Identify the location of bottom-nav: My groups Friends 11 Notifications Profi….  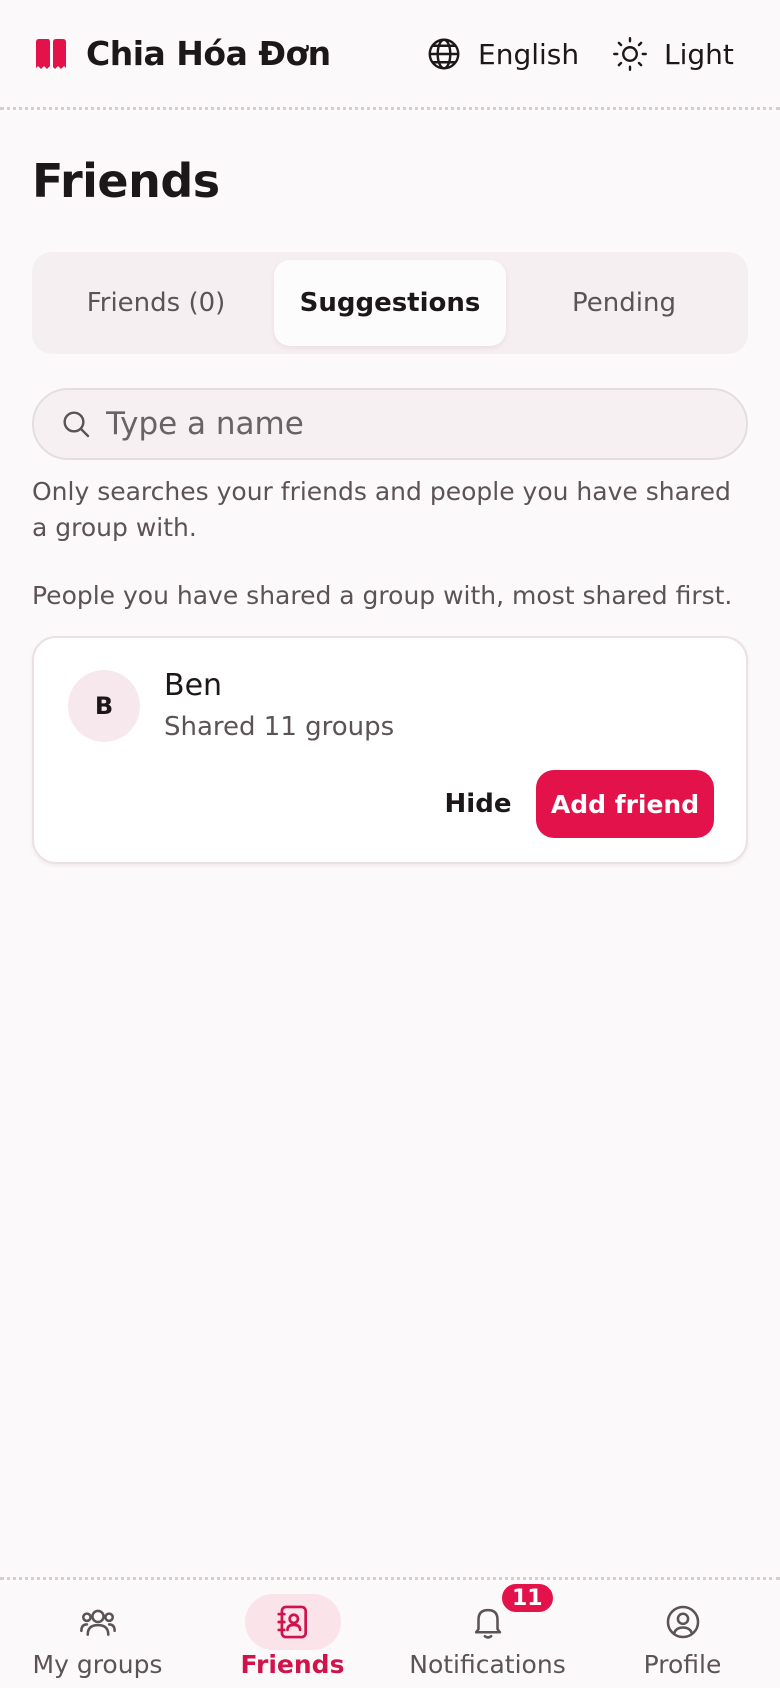
(390, 1634).